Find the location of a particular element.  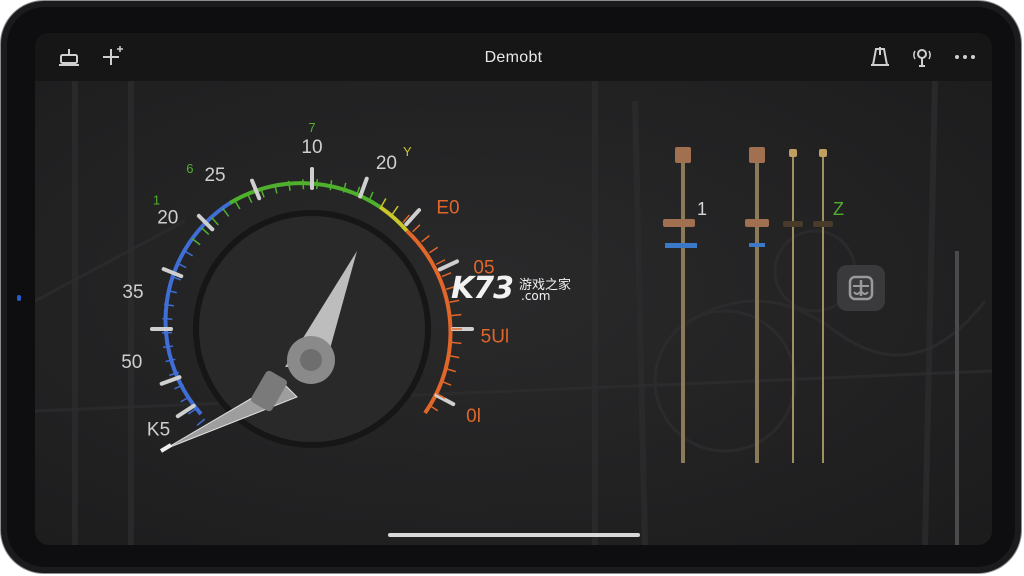

gauge-inner-mark: 7 is located at coordinates (311, 127).